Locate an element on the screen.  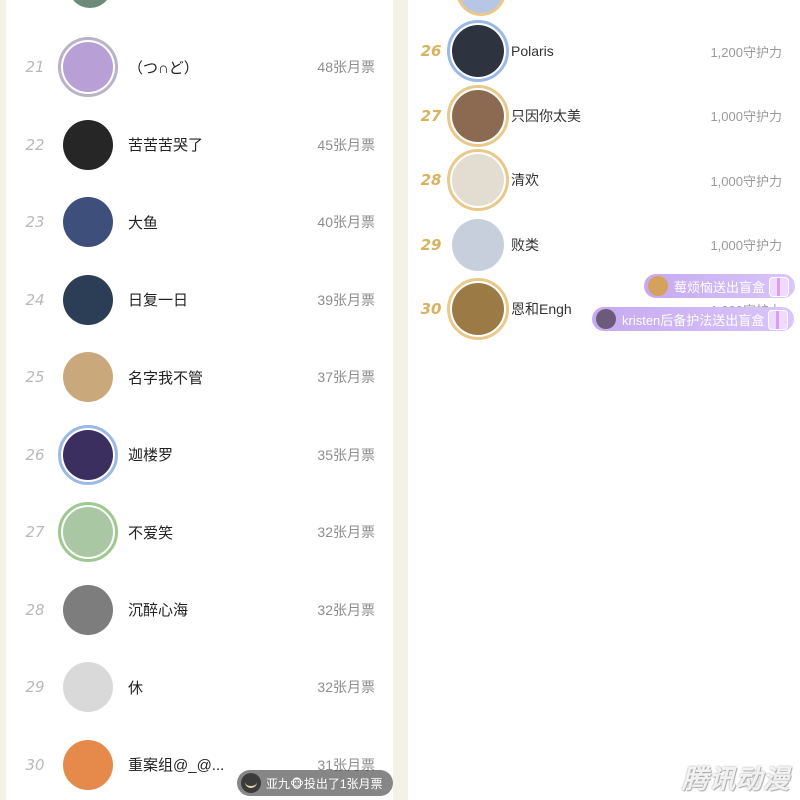
gift-toast: kristen后备护法送出盲盒 is located at coordinates (693, 319).